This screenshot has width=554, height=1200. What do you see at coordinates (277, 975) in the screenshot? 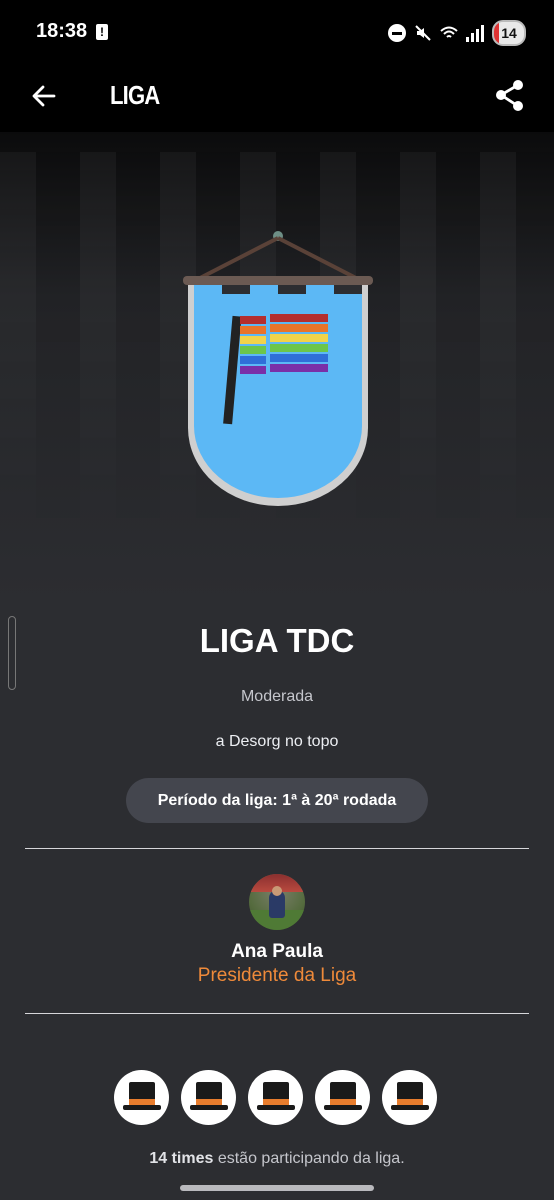
I see `president-role: Presidente da Liga` at bounding box center [277, 975].